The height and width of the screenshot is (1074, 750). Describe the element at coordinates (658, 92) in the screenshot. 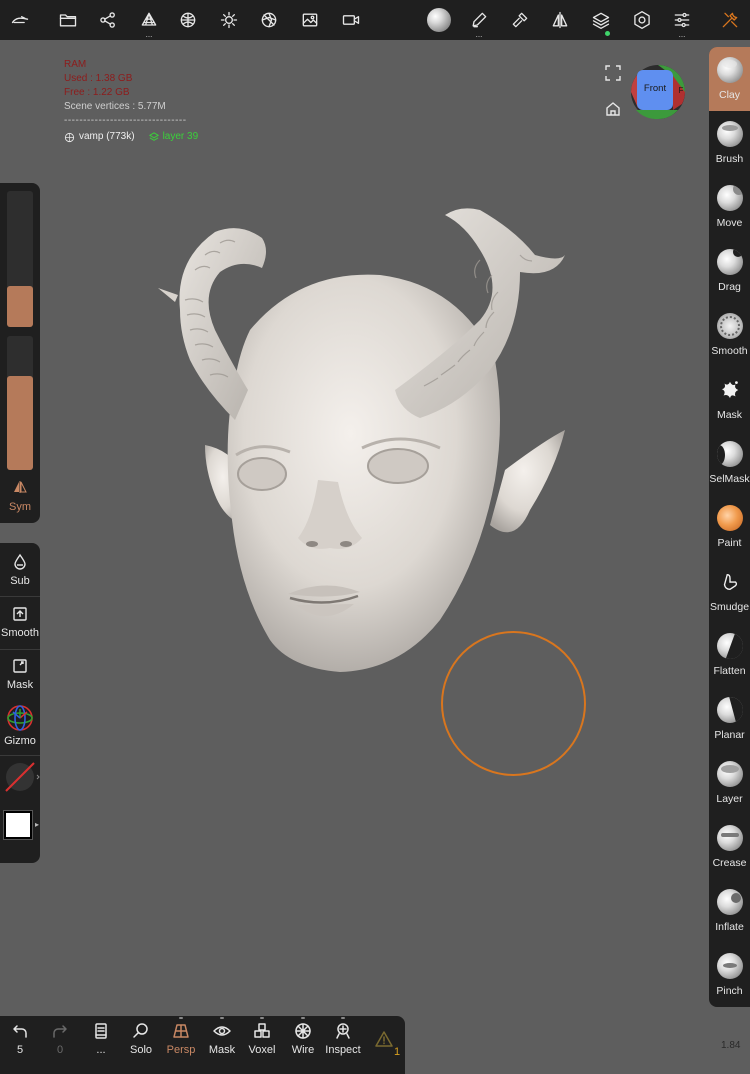

I see `view-cube: Front F` at that location.